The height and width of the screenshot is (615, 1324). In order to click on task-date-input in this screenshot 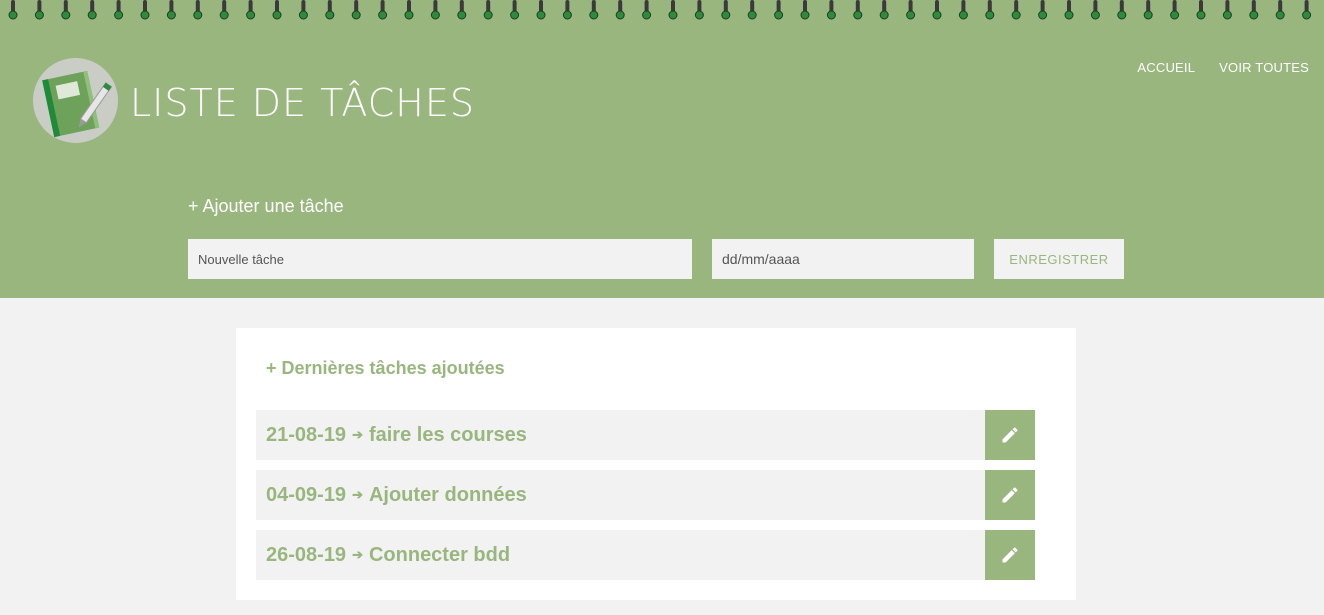, I will do `click(843, 259)`.